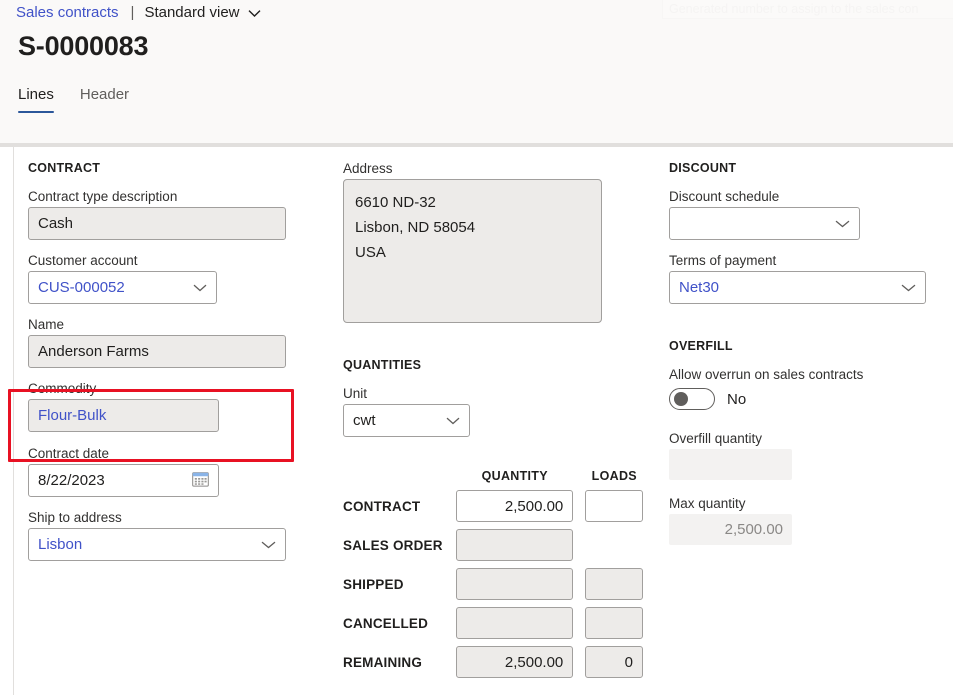  I want to click on contract-section-title: CONTRACT, so click(64, 168).